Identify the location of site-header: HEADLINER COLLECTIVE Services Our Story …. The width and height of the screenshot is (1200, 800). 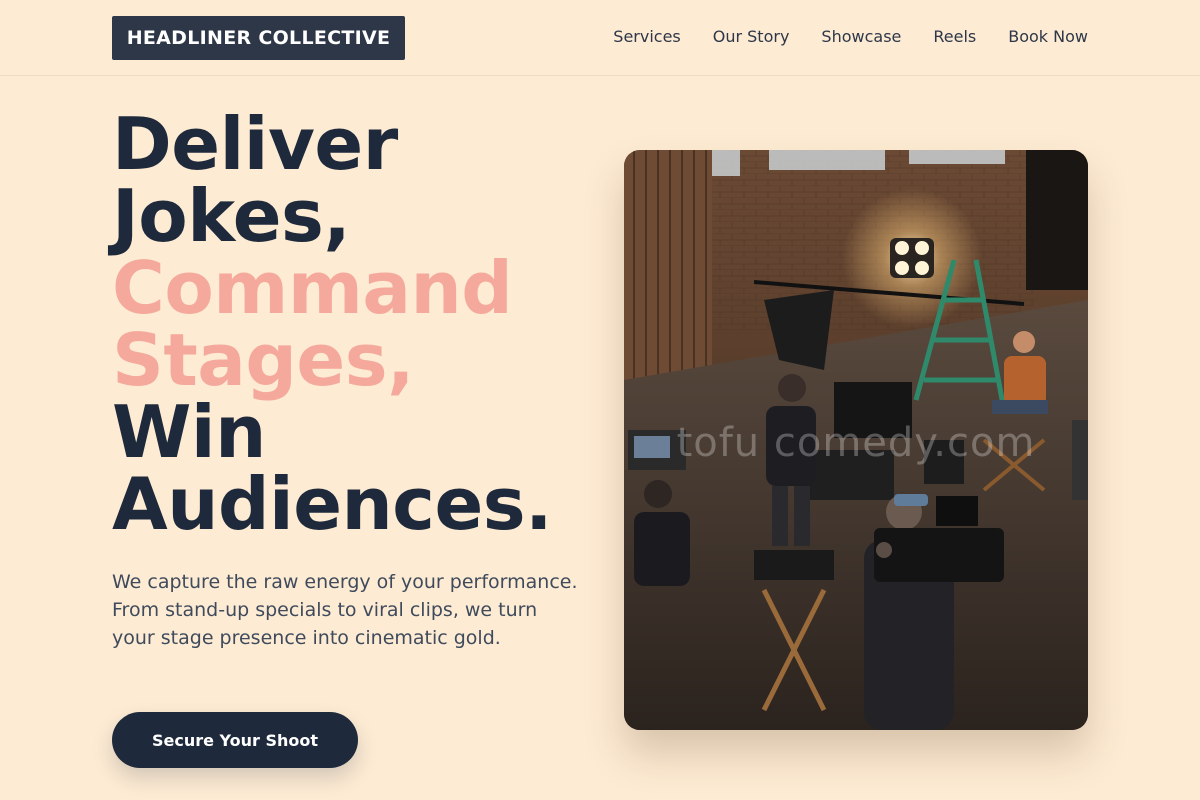
(600, 38).